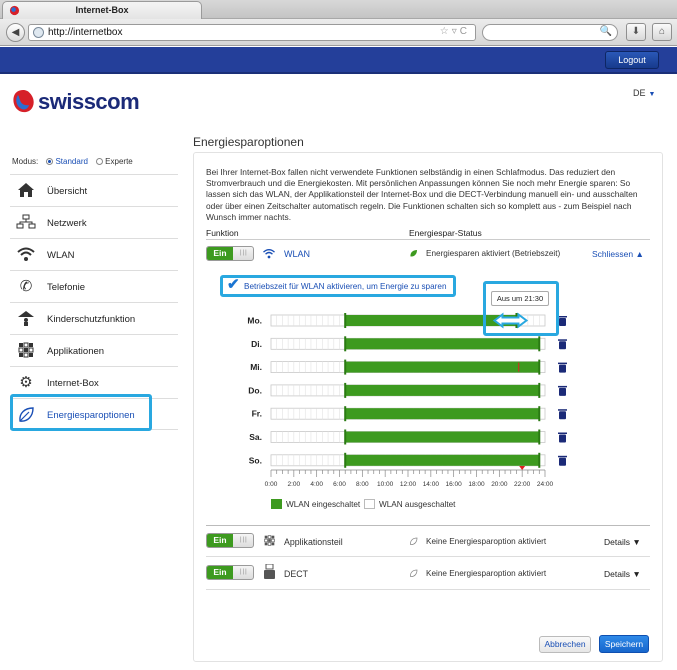 The image size is (677, 670). What do you see at coordinates (408, 484) in the screenshot?
I see `axis-tick-label: 12:00` at bounding box center [408, 484].